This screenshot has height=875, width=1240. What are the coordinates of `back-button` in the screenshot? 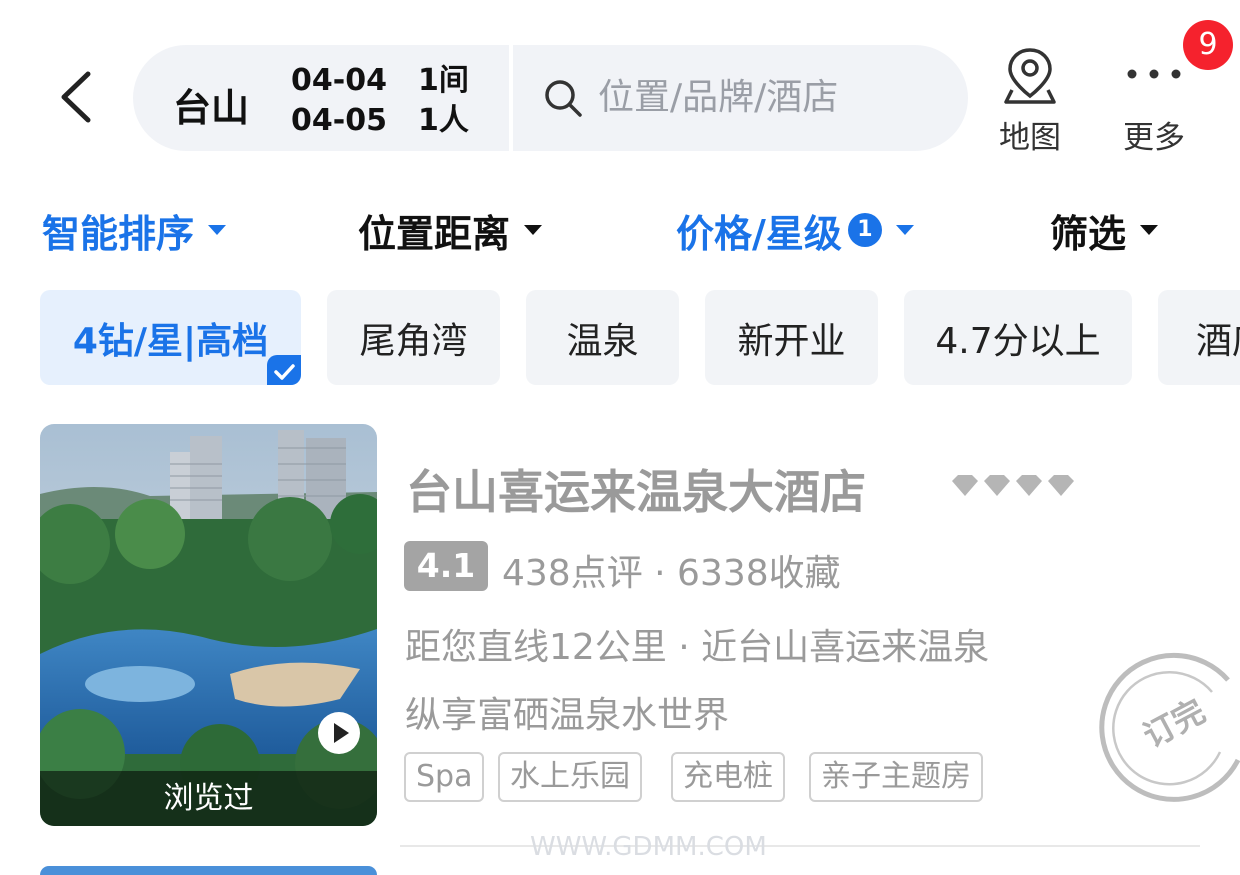 It's located at (80, 97).